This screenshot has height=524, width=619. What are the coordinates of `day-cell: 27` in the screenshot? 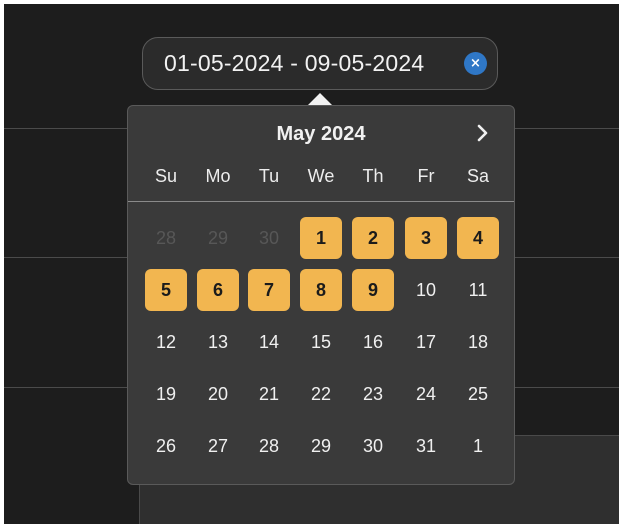 It's located at (218, 446).